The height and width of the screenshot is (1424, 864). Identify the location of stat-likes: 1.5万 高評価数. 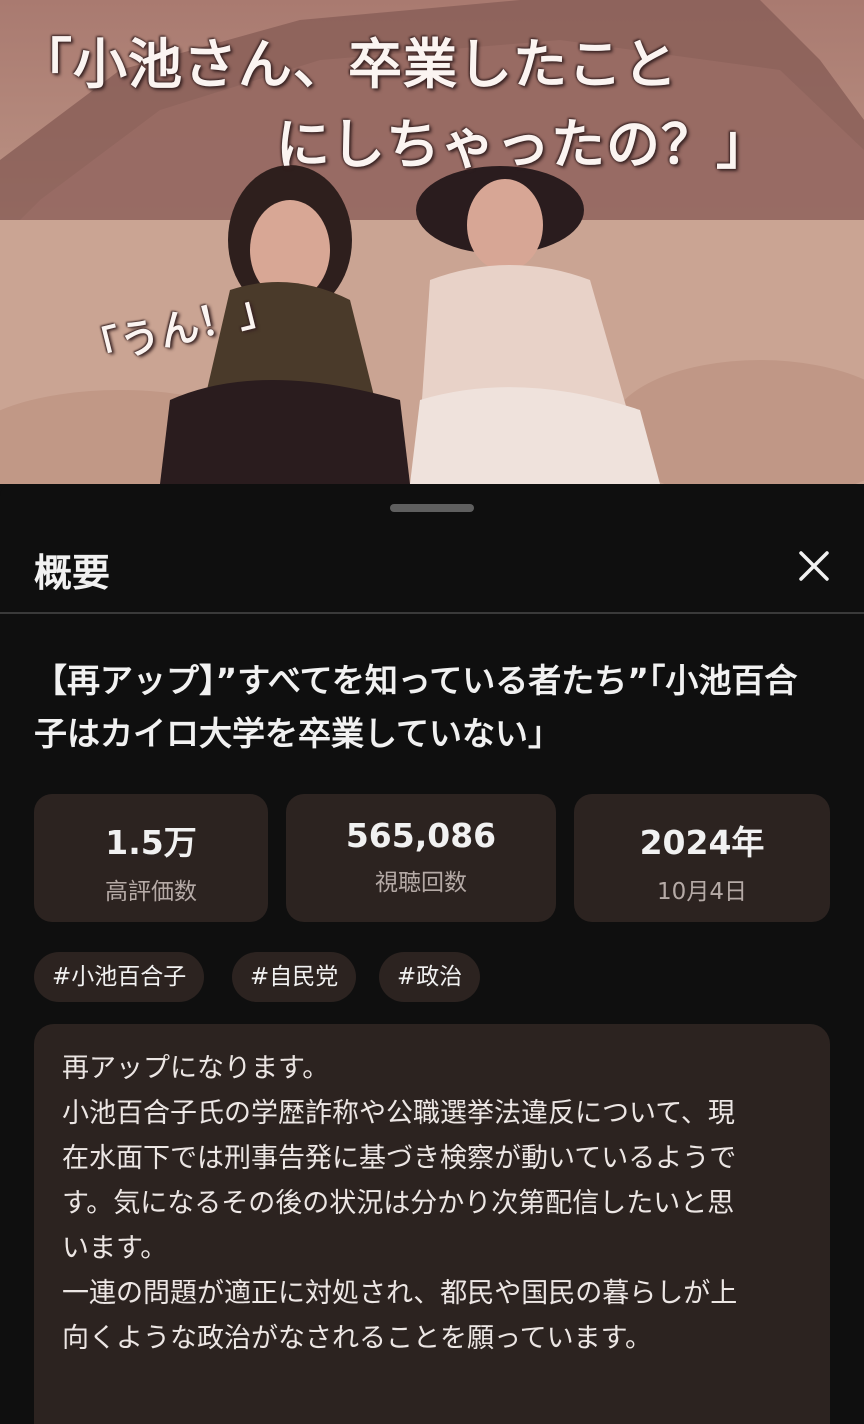
(151, 858).